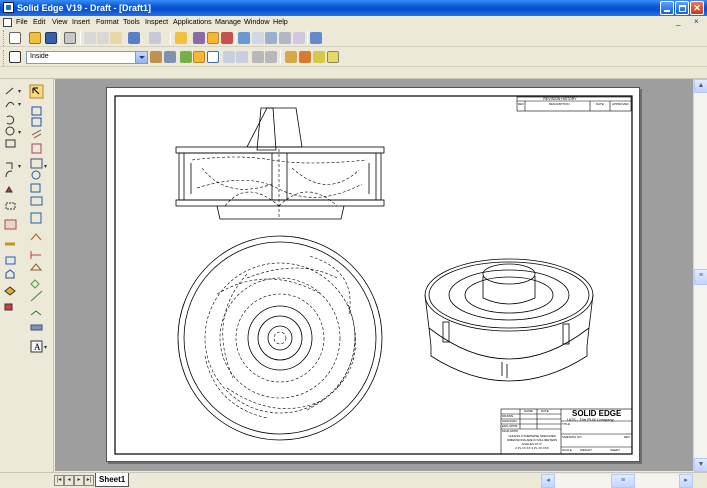  Describe the element at coordinates (10, 165) in the screenshot. I see `fillet-icon` at that location.